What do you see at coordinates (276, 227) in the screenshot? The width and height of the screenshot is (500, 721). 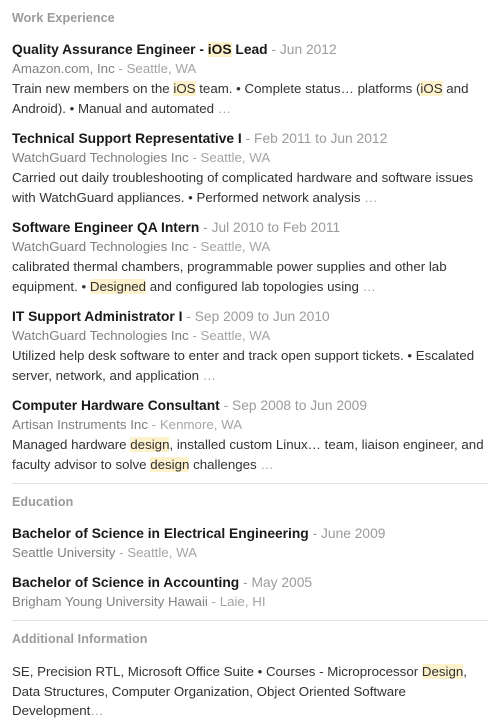 I see `entry-dates: Jul 2010 to Feb 2011` at bounding box center [276, 227].